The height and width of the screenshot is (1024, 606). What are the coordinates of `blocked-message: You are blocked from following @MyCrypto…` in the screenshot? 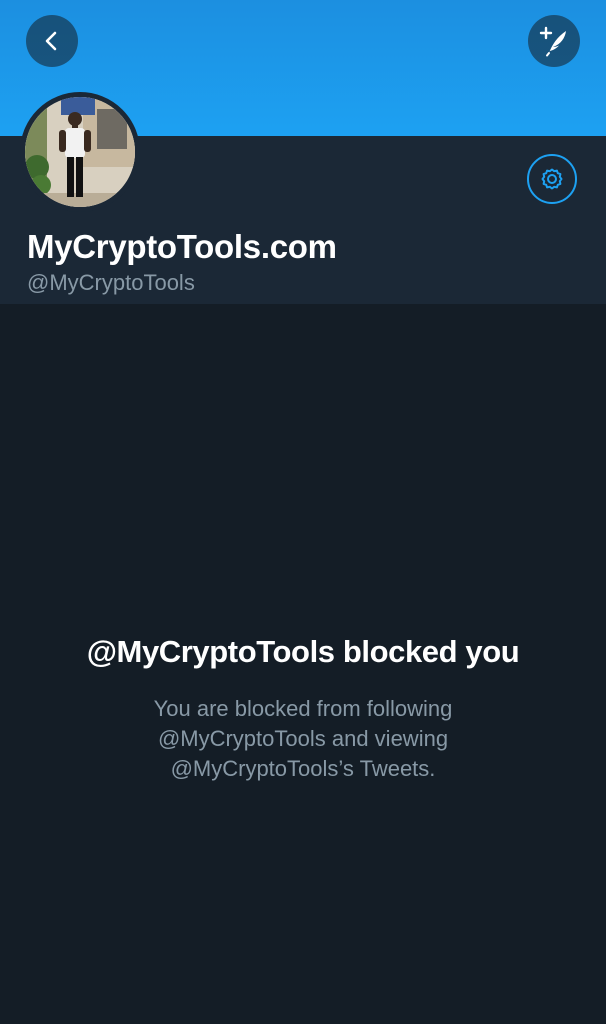 It's located at (303, 738).